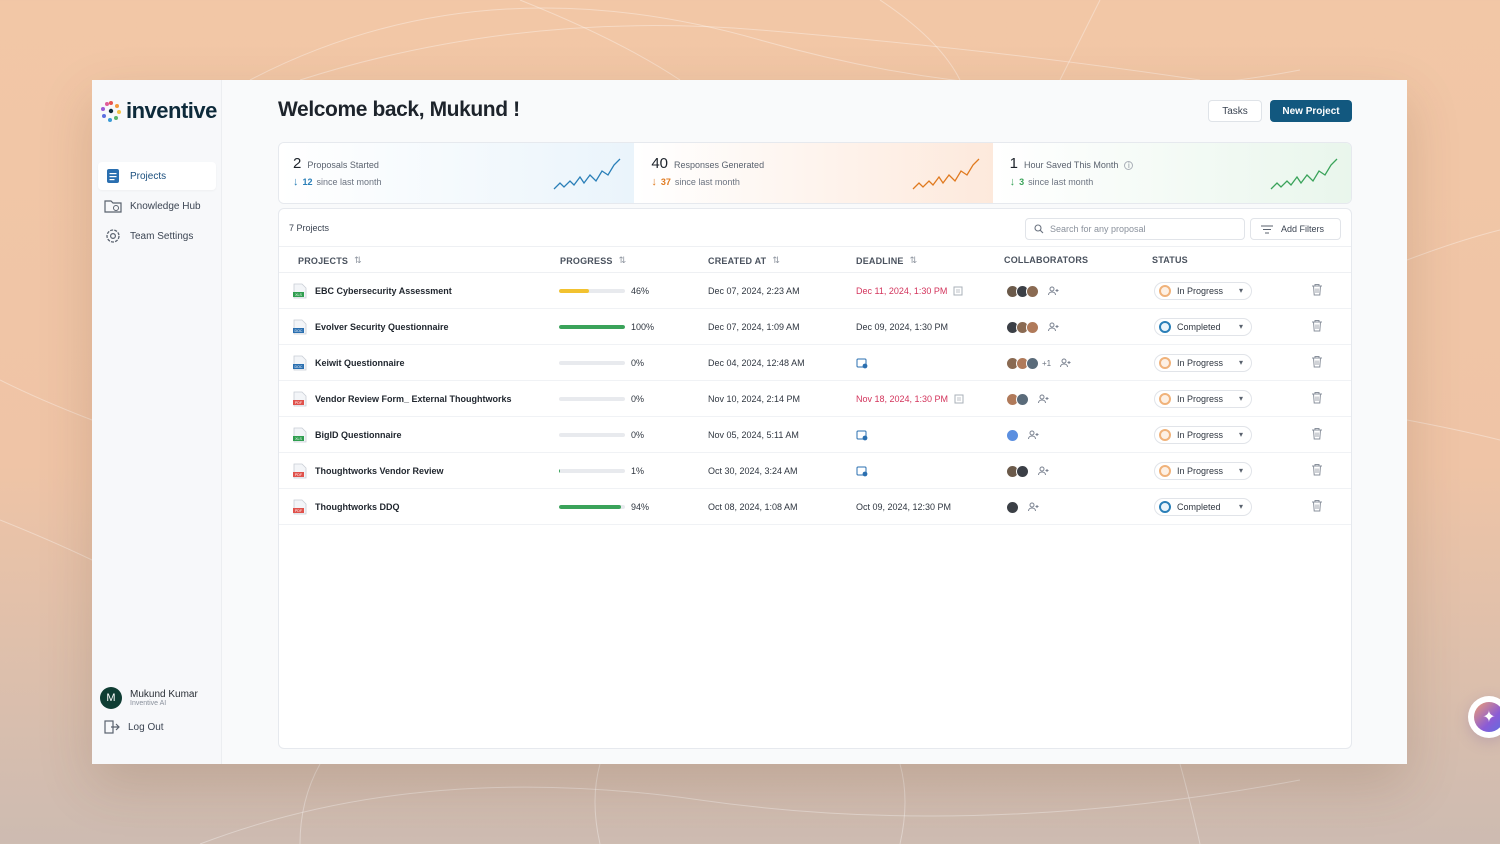  I want to click on column-projects: PROJECTS ⇅, so click(330, 260).